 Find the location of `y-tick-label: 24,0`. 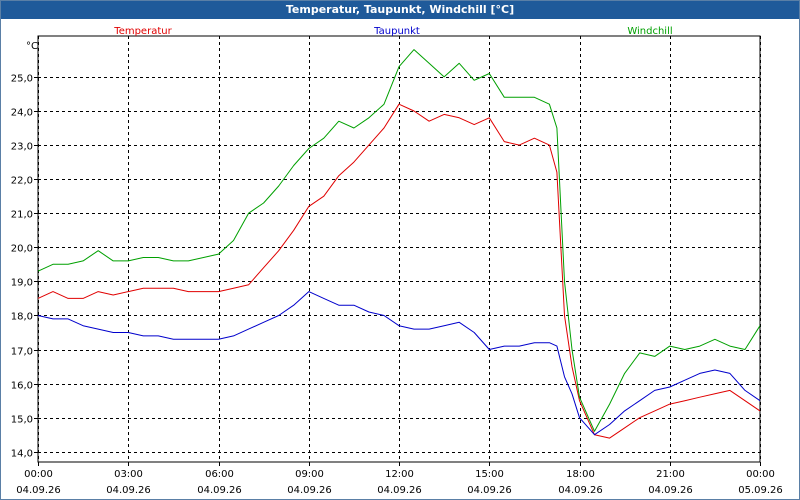

y-tick-label: 24,0 is located at coordinates (22, 113).